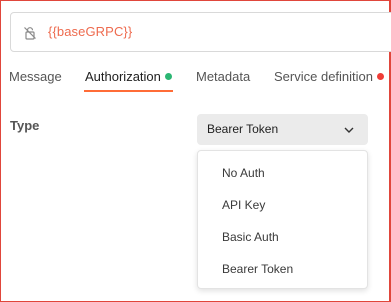  I want to click on auth-option-bearer-token: Bearer Token, so click(257, 269).